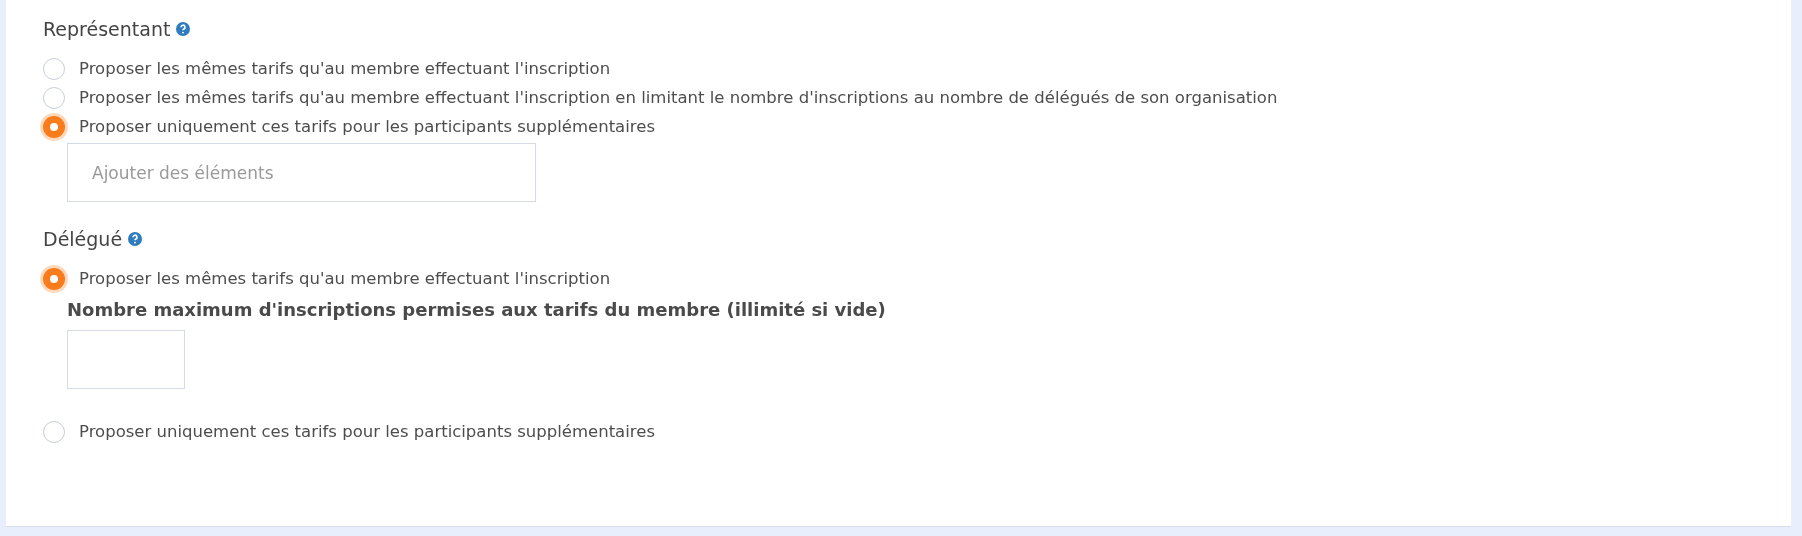 The width and height of the screenshot is (1802, 536). Describe the element at coordinates (126, 359) in the screenshot. I see `input-field` at that location.